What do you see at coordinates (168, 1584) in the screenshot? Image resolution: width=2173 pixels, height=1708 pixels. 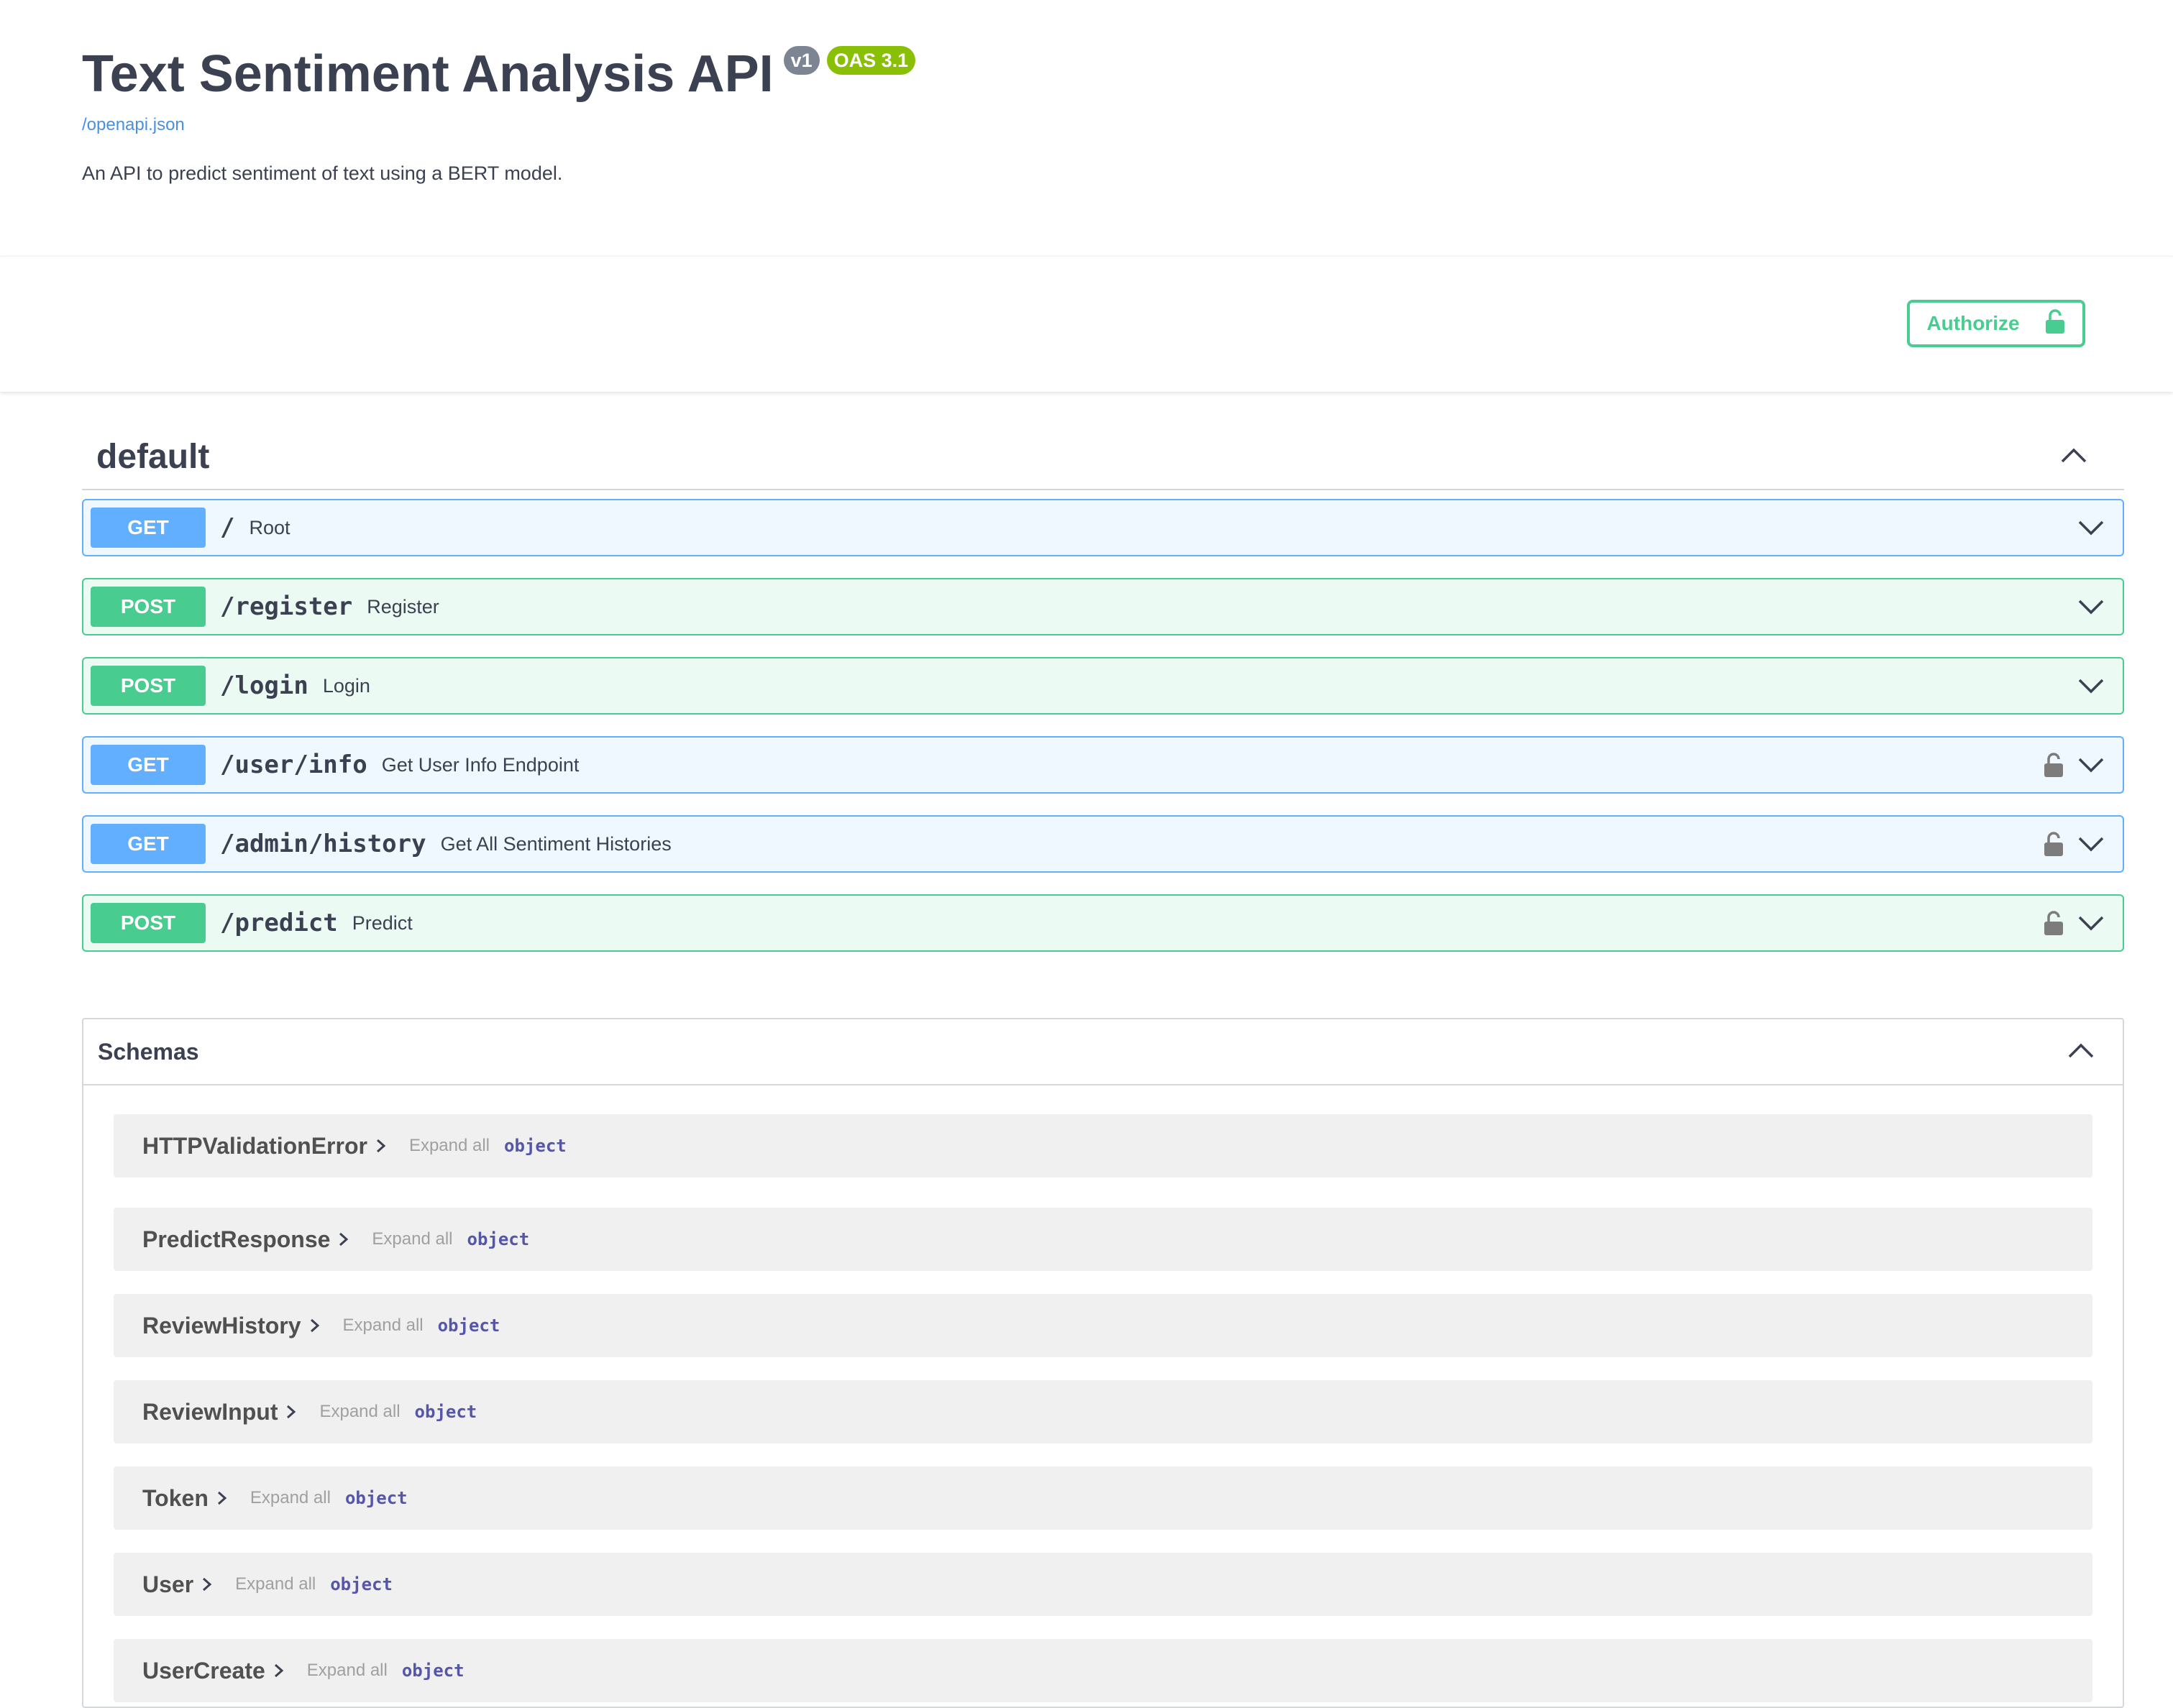 I see `schema-name: User` at bounding box center [168, 1584].